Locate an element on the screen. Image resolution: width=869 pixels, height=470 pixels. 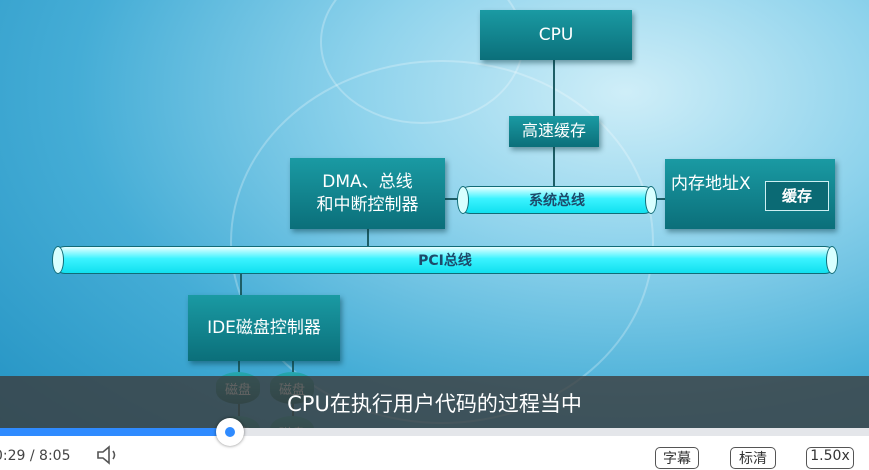
dma-controller-box: DMA、总线 和中断控制器 is located at coordinates (367, 193).